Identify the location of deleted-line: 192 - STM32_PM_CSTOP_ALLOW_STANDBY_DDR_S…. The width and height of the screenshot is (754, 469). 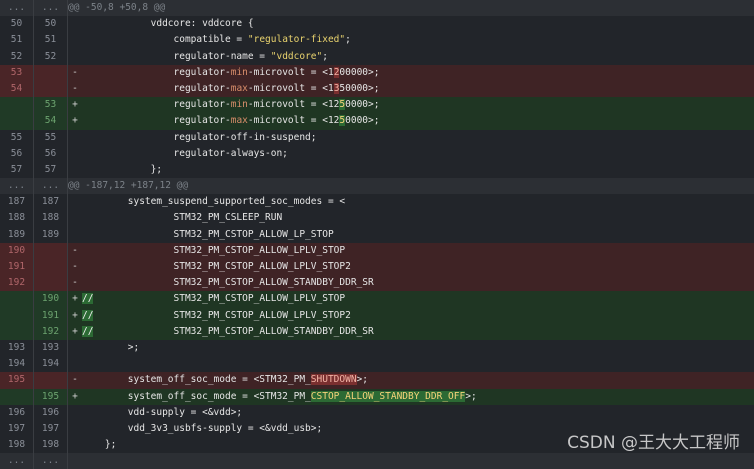
(377, 283).